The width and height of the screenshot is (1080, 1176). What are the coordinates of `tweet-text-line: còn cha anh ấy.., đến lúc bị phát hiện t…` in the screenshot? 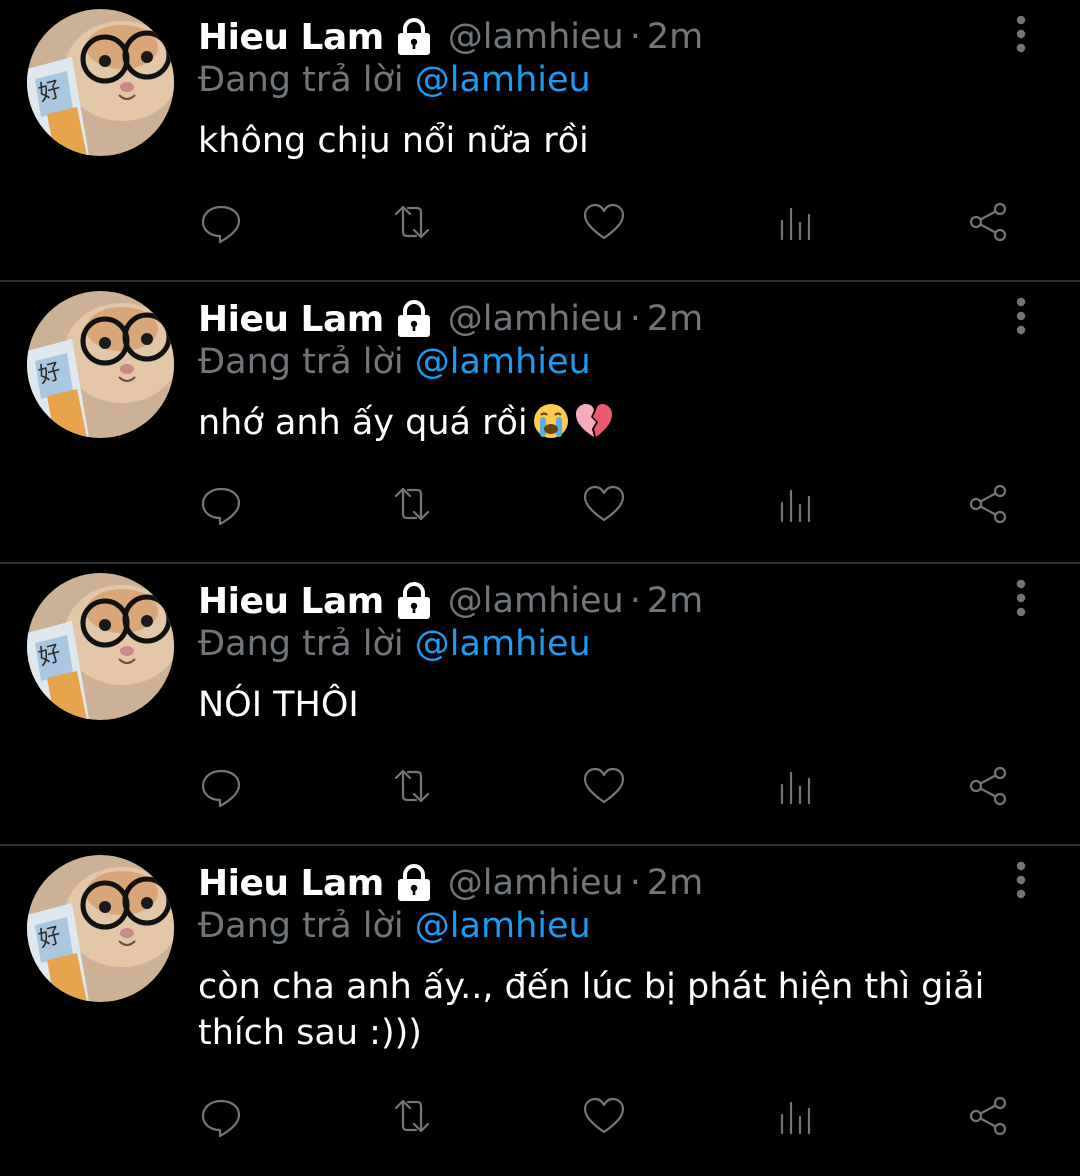 It's located at (591, 987).